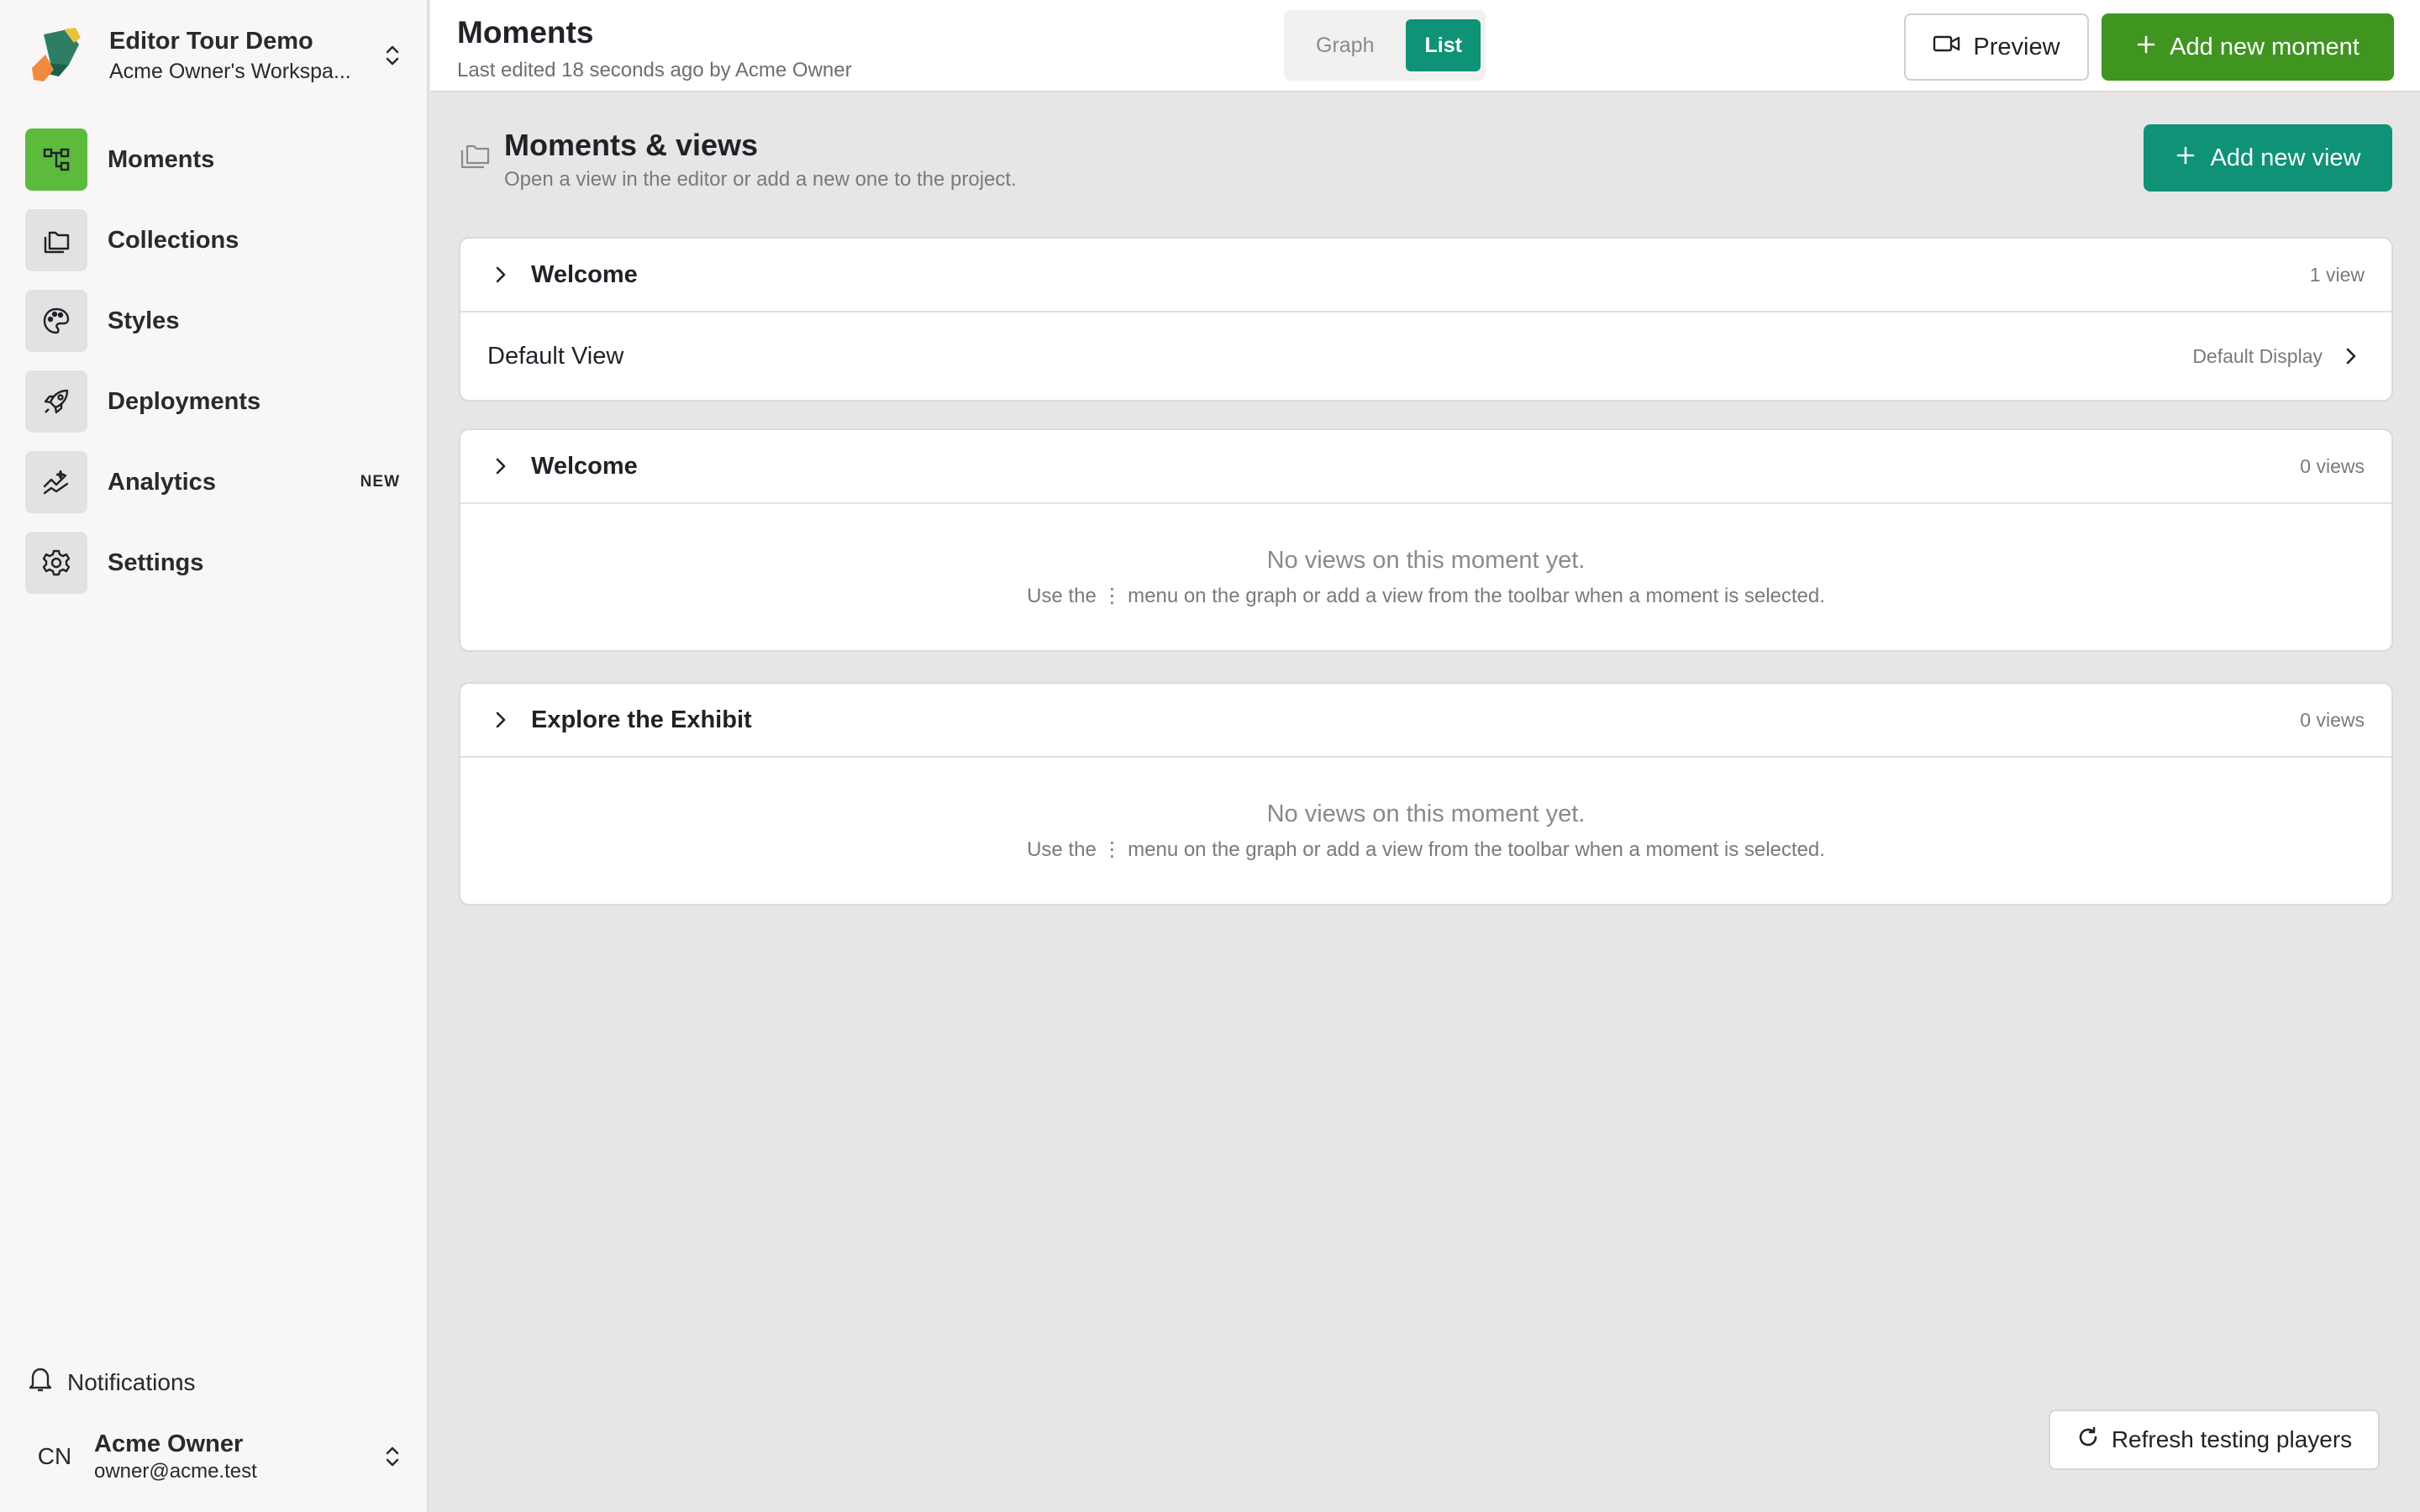 The image size is (2420, 1512). What do you see at coordinates (1425, 721) in the screenshot?
I see `moment-header: Explore the Exhibit 0 views` at bounding box center [1425, 721].